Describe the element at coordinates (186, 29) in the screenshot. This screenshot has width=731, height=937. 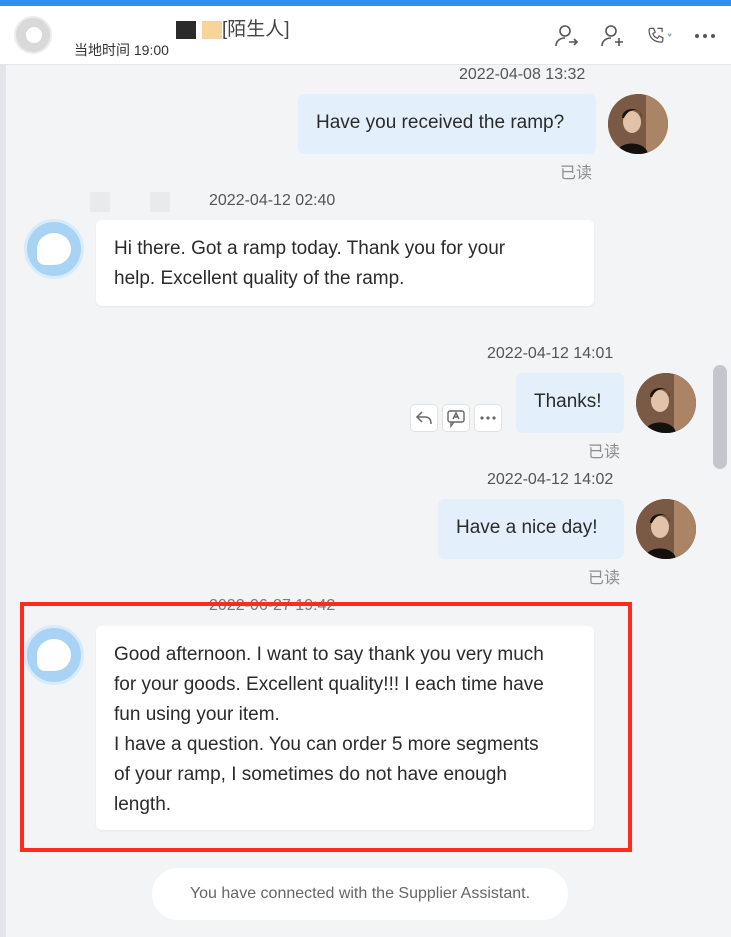
I see `redacted-name-mark` at that location.